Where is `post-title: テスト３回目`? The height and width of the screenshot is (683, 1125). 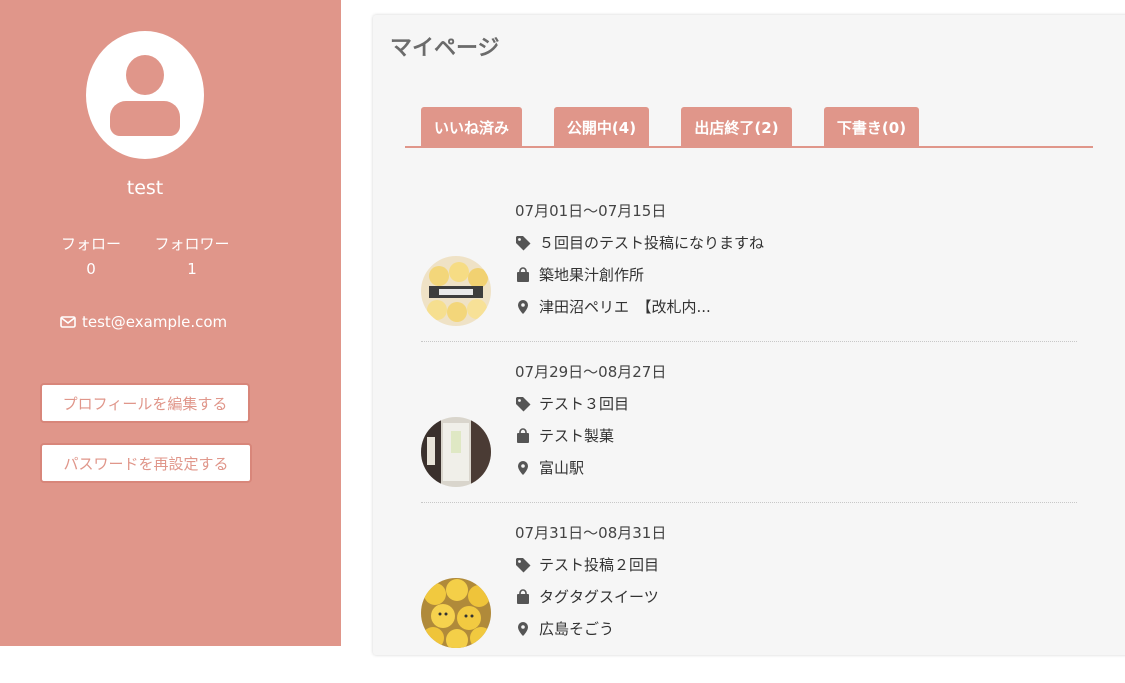 post-title: テスト３回目 is located at coordinates (584, 403).